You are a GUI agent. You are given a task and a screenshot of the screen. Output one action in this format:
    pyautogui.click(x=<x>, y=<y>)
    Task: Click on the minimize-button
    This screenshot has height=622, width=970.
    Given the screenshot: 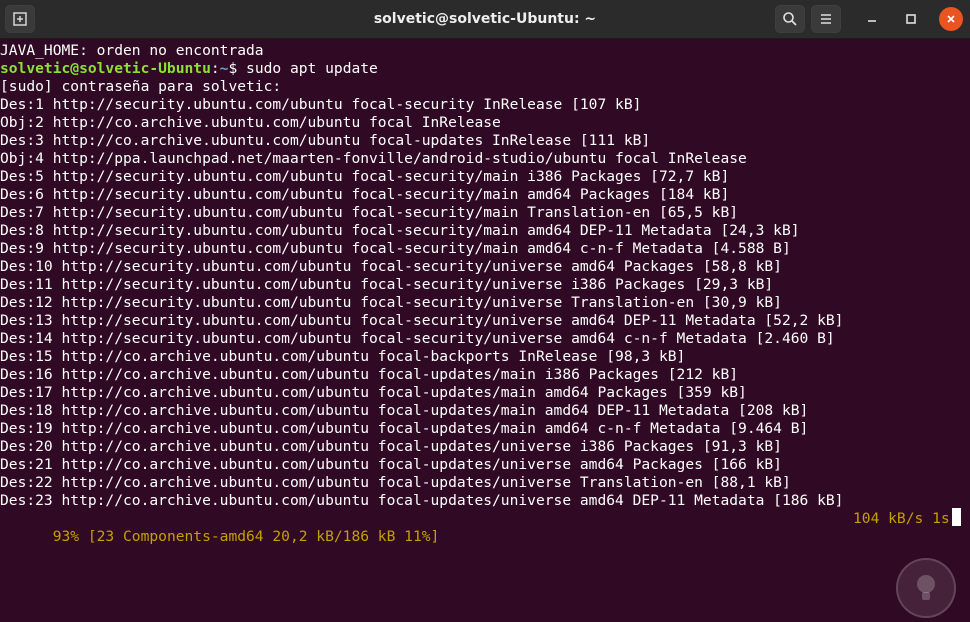 What is the action you would take?
    pyautogui.click(x=872, y=19)
    